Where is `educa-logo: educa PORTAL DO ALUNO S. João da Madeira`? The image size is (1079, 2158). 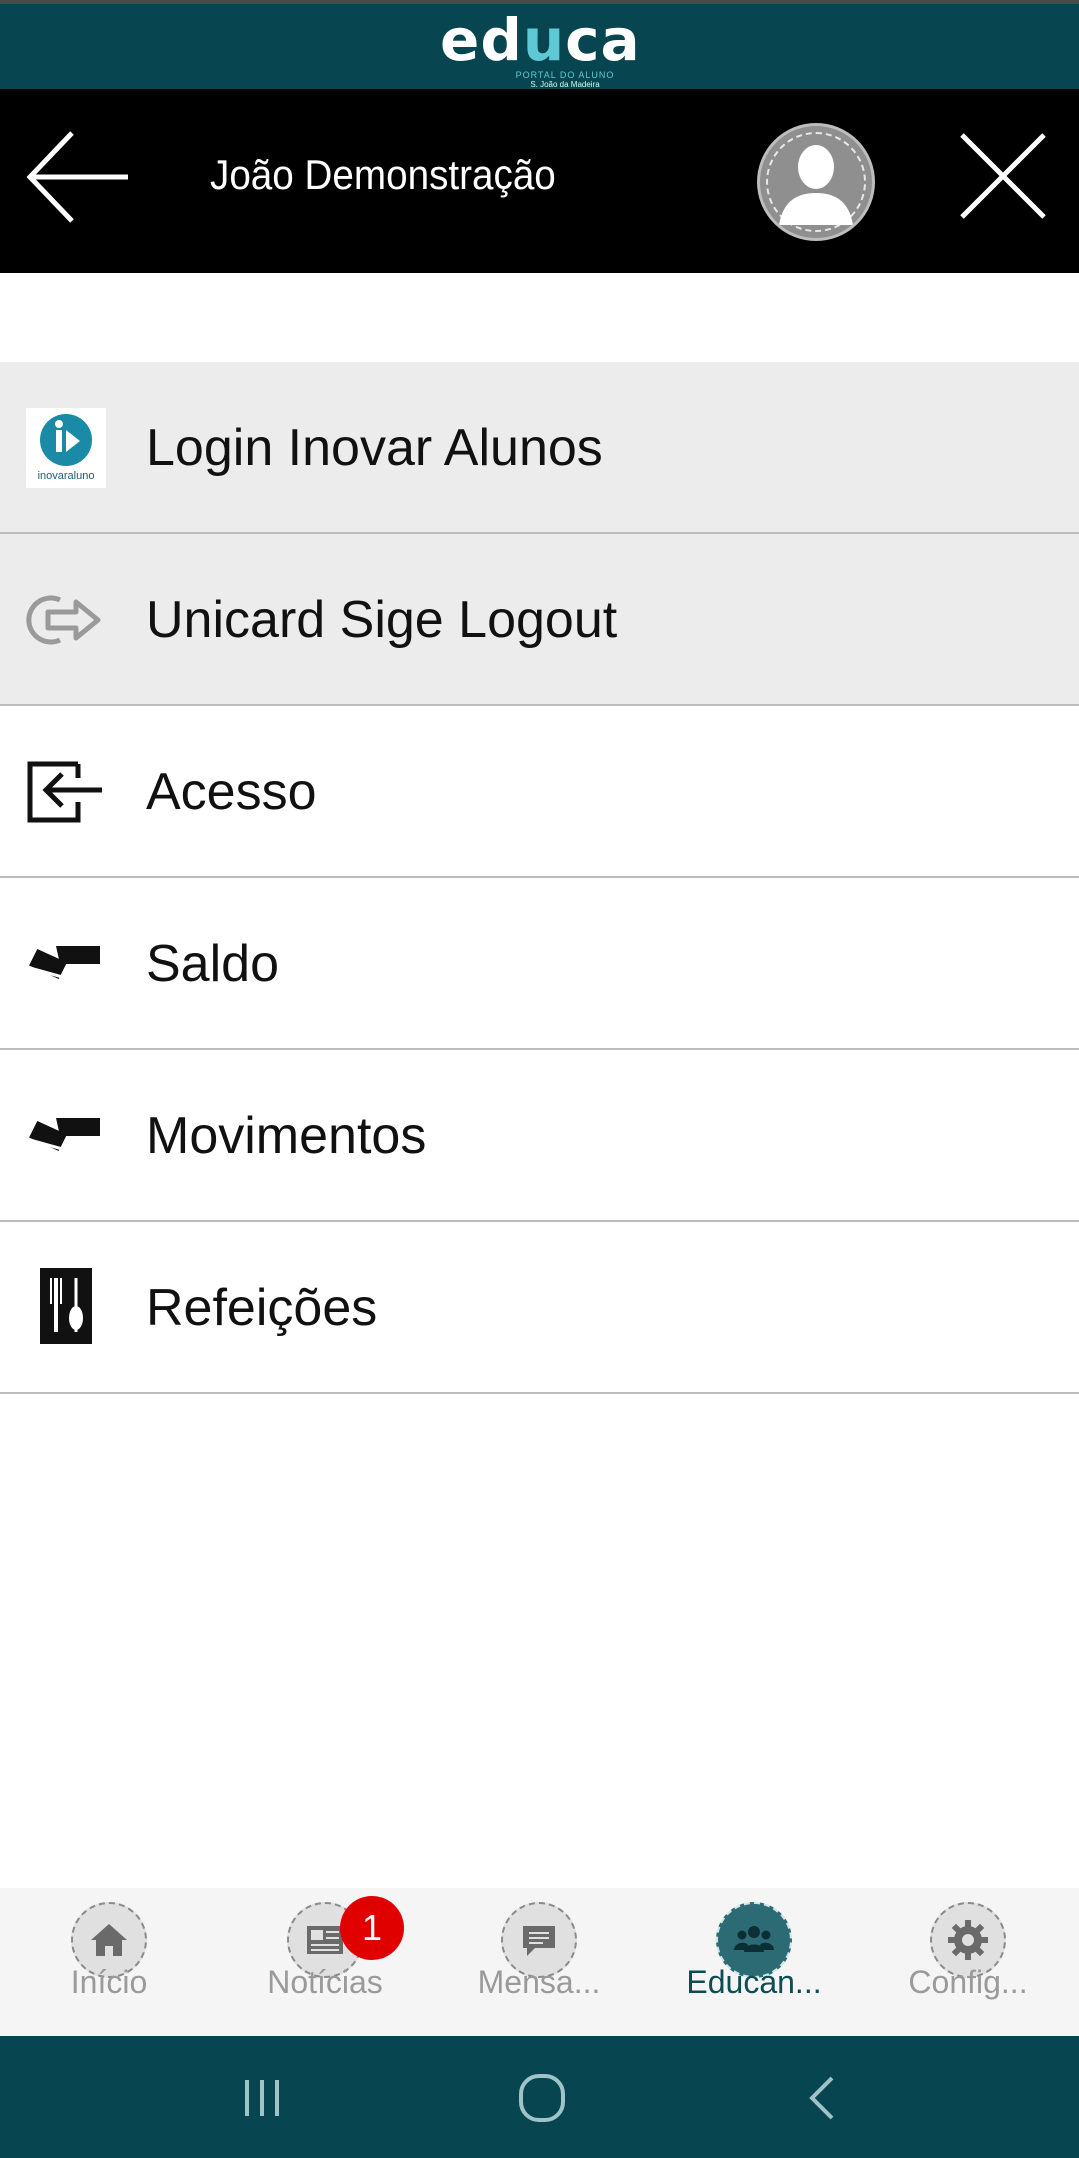 educa-logo: educa PORTAL DO ALUNO S. João da Madeira is located at coordinates (540, 50).